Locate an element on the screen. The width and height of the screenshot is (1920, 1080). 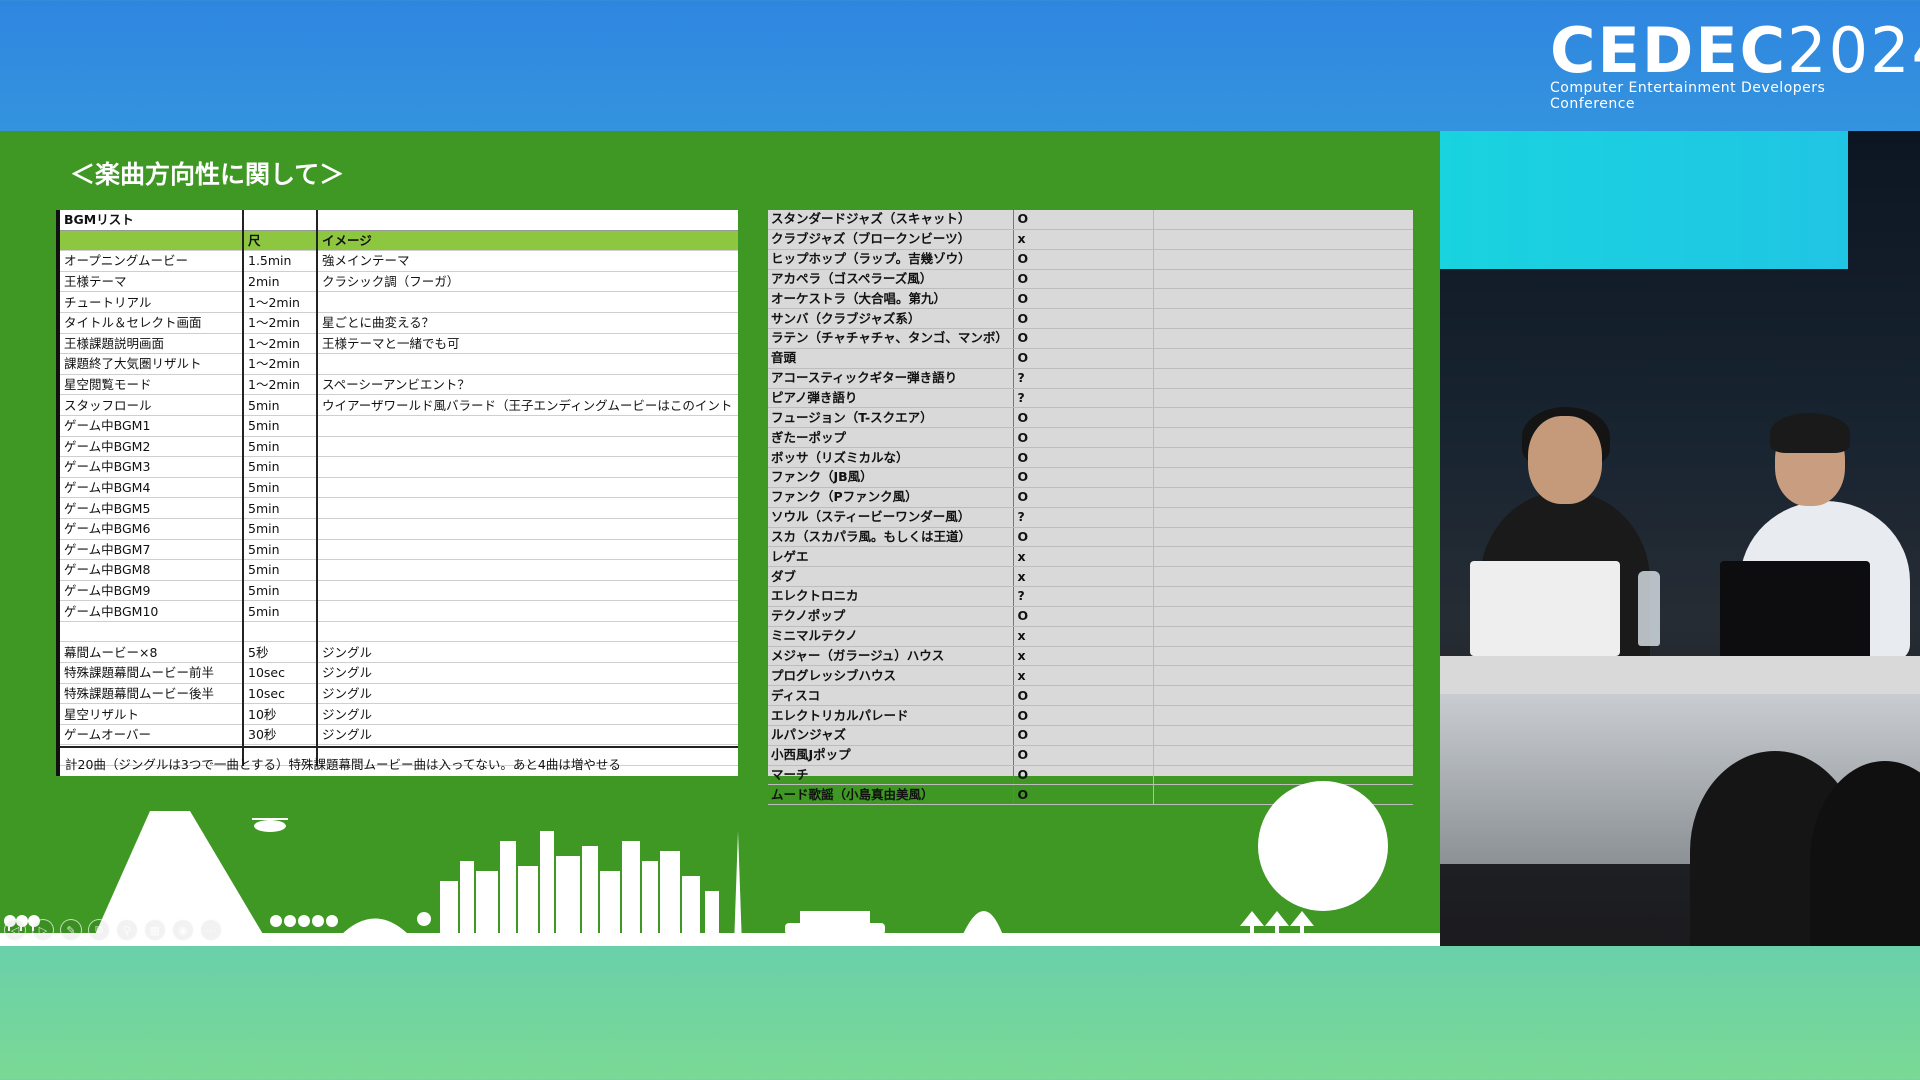
slide-title: ＜楽曲方向性に関して＞ is located at coordinates (207, 174).